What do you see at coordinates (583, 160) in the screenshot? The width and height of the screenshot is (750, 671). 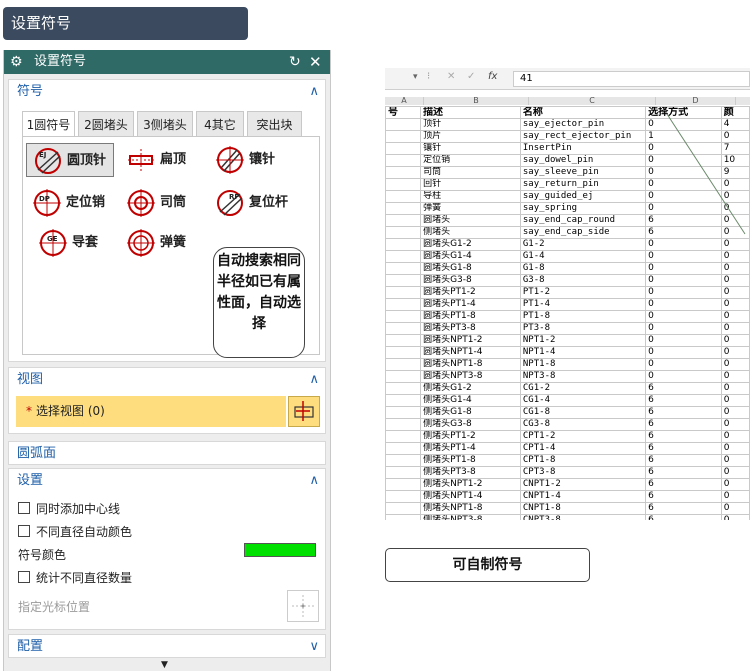 I see `table-cell: say_dowel_pin` at bounding box center [583, 160].